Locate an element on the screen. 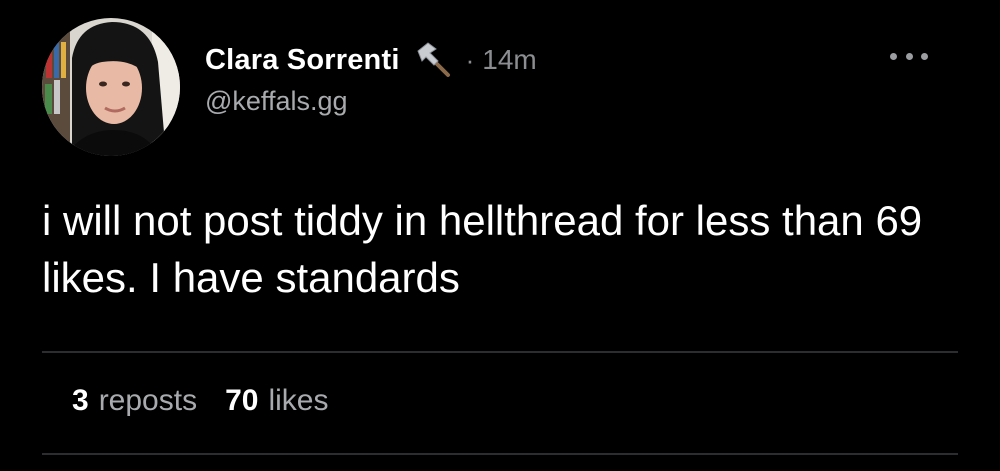 The image size is (1000, 471). post-stats: 3 reposts 70 likes is located at coordinates (214, 401).